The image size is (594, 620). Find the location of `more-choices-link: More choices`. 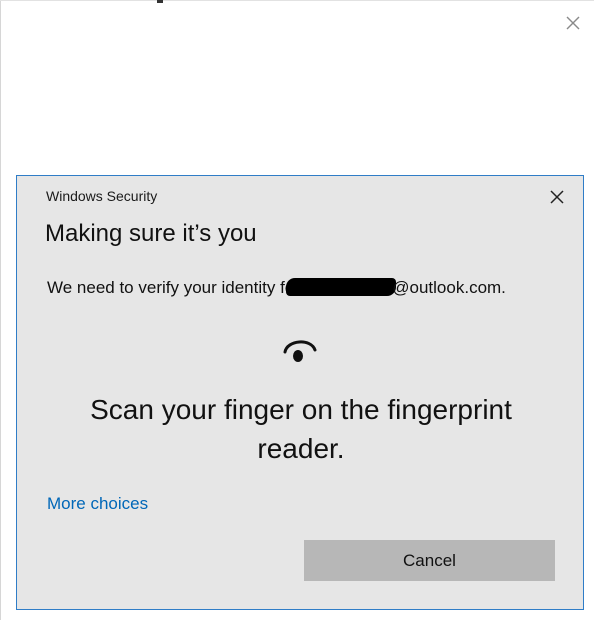

more-choices-link: More choices is located at coordinates (97, 504).